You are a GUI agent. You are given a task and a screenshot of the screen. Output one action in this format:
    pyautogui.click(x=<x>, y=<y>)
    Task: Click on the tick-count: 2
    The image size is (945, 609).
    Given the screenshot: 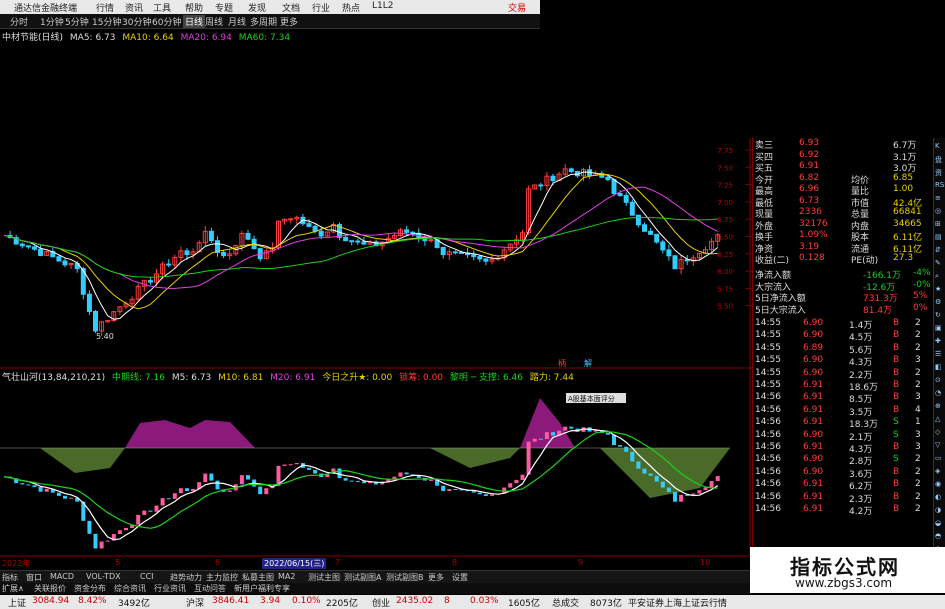 What is the action you would take?
    pyautogui.click(x=918, y=496)
    